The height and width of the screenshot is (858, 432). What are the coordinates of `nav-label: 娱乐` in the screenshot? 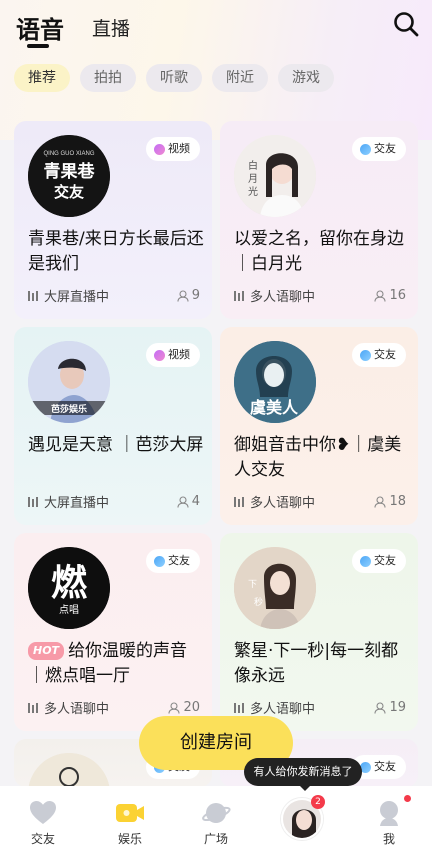 It's located at (129, 839).